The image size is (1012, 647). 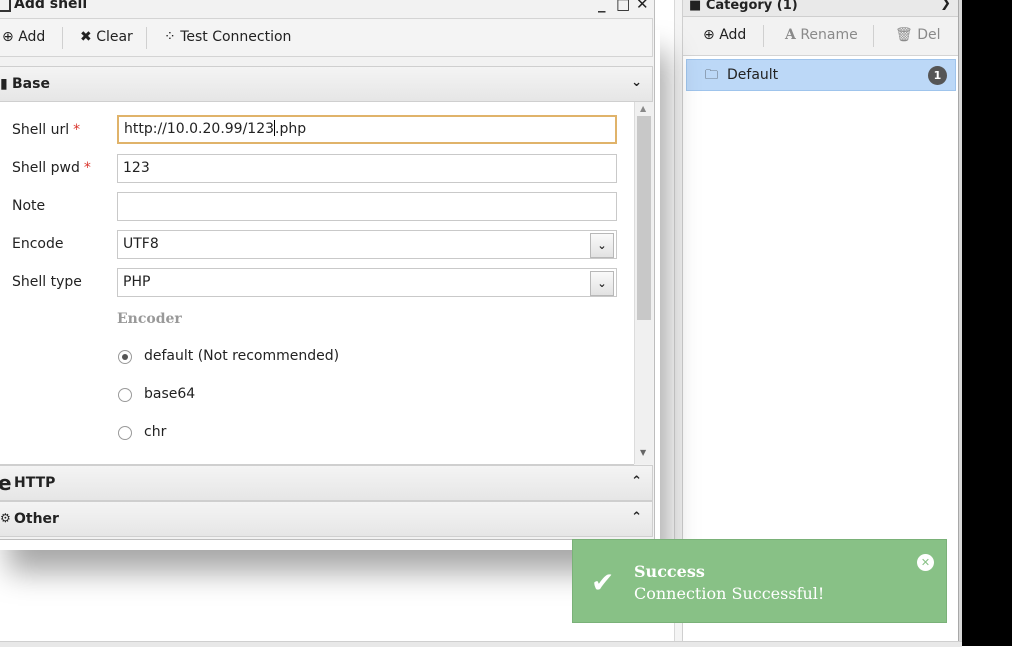 What do you see at coordinates (241, 356) in the screenshot?
I see `encoder-default-label: default (Not recommended)` at bounding box center [241, 356].